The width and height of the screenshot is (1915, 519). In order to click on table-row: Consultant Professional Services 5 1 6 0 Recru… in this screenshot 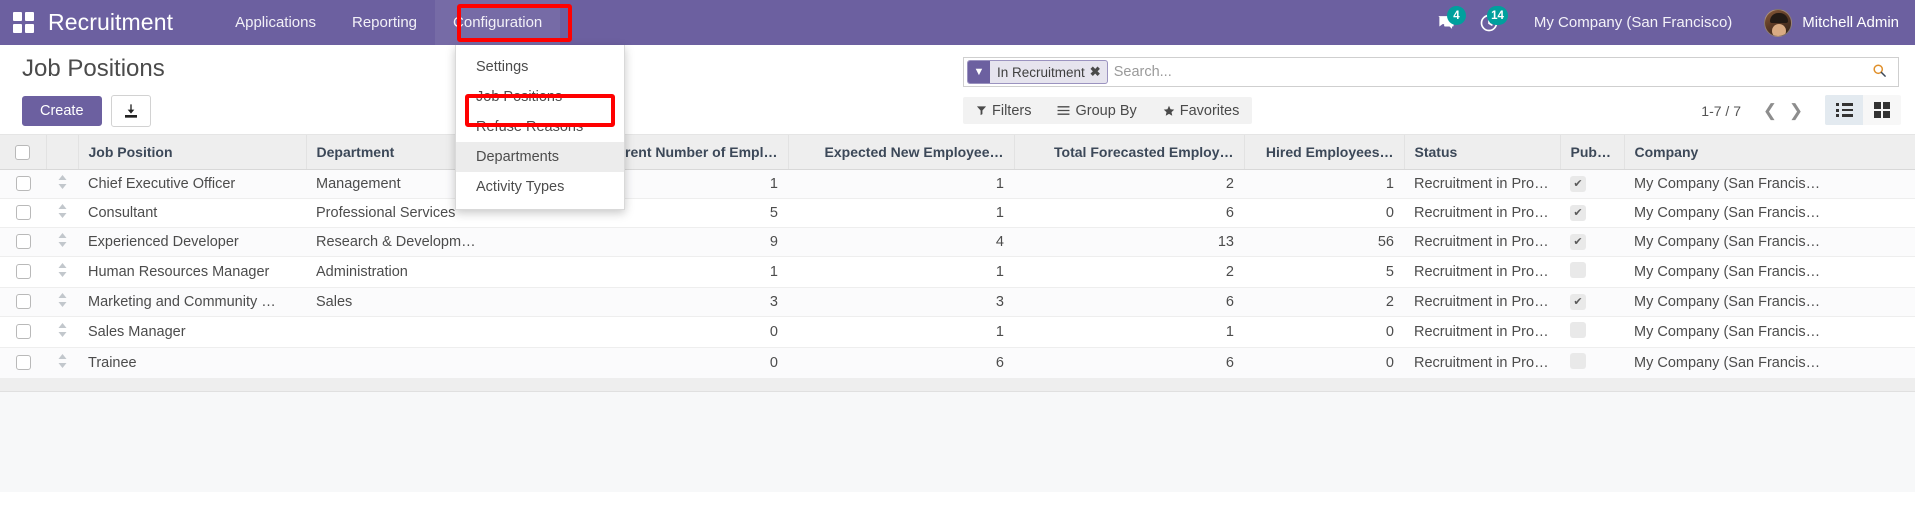, I will do `click(957, 213)`.